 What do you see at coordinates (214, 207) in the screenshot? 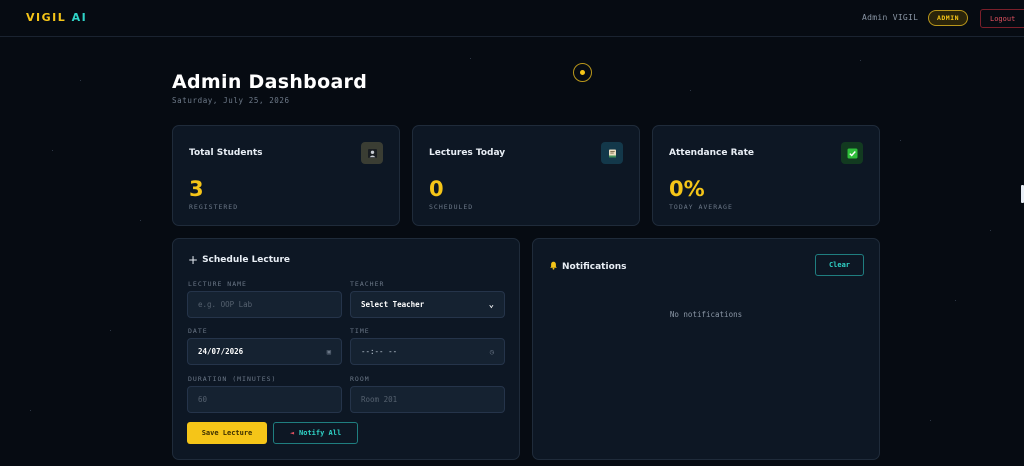
I see `stat-subtitle: REGISTERED` at bounding box center [214, 207].